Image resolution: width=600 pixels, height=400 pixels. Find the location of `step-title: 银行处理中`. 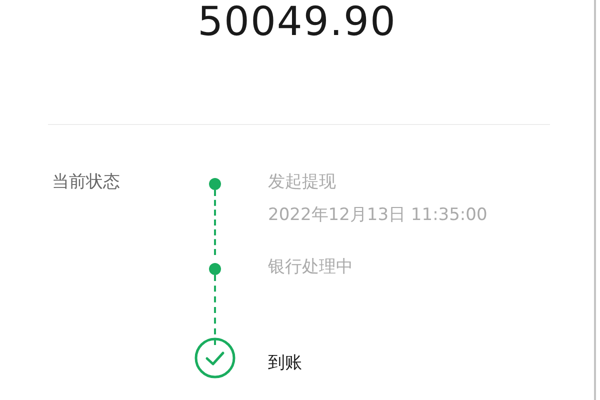

step-title: 银行处理中 is located at coordinates (310, 267).